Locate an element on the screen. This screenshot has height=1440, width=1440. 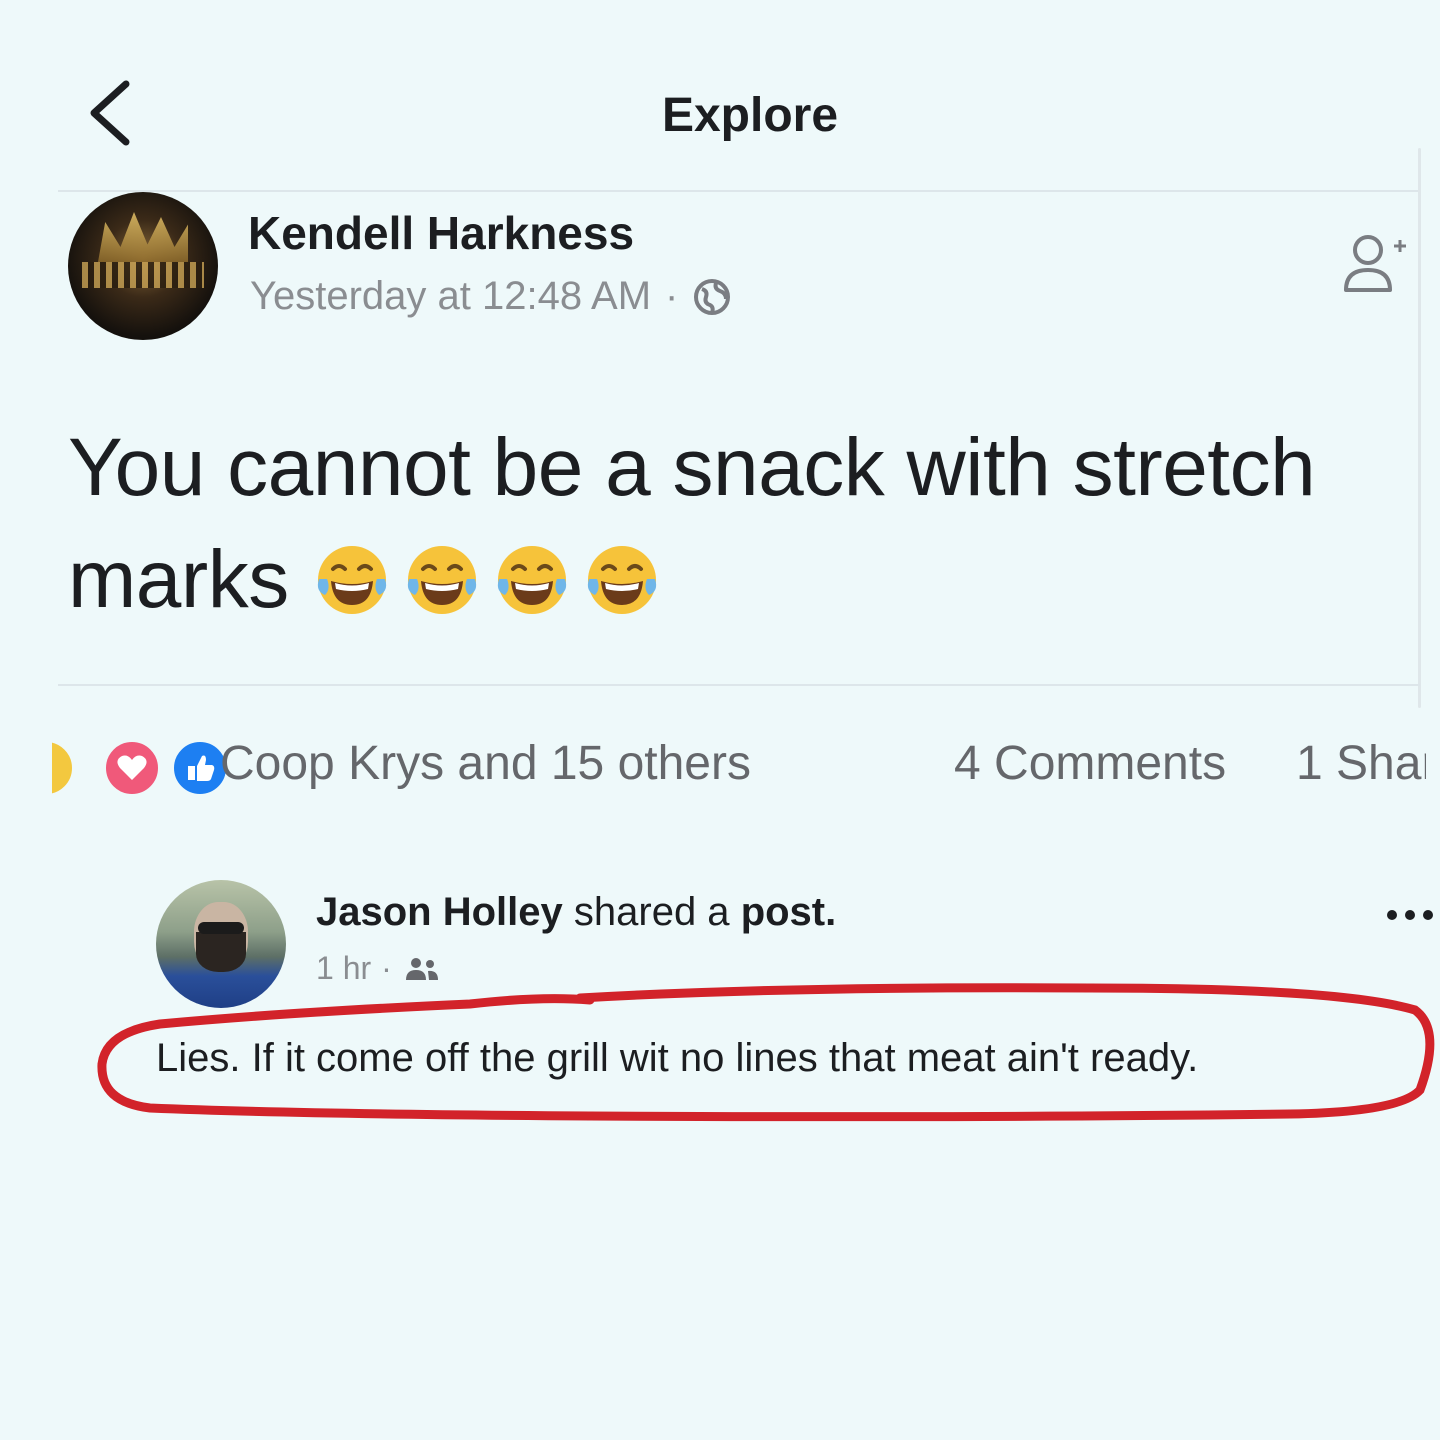
shared-post-link: post. is located at coordinates (789, 912).